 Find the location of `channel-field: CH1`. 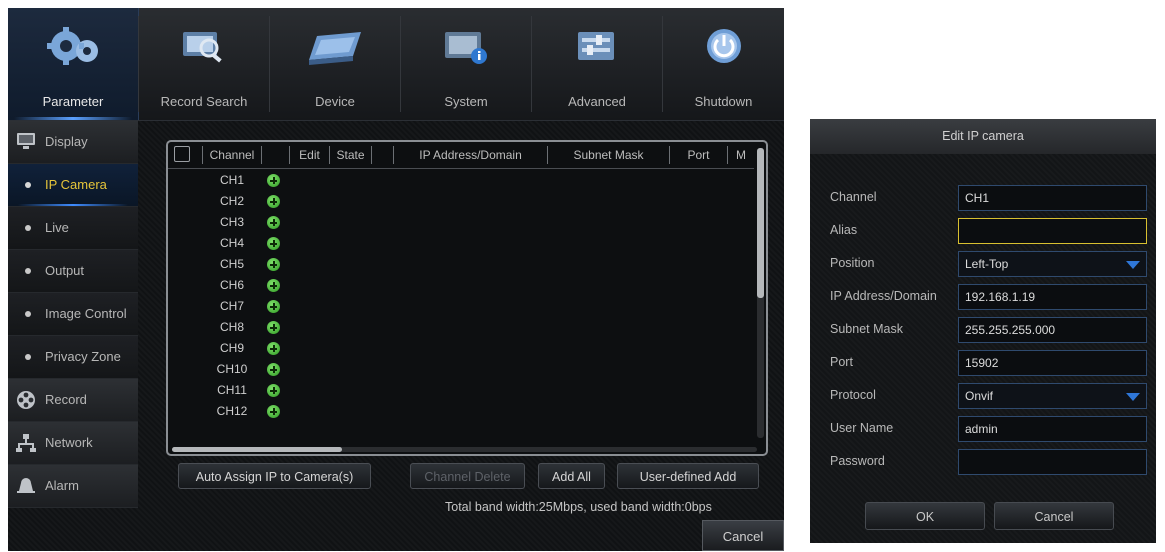

channel-field: CH1 is located at coordinates (1052, 198).